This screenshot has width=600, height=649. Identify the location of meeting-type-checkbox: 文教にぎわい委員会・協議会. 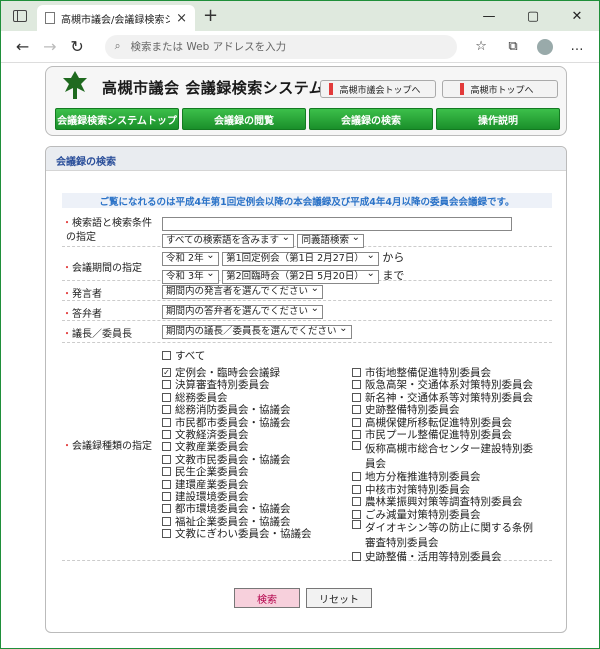
(257, 534).